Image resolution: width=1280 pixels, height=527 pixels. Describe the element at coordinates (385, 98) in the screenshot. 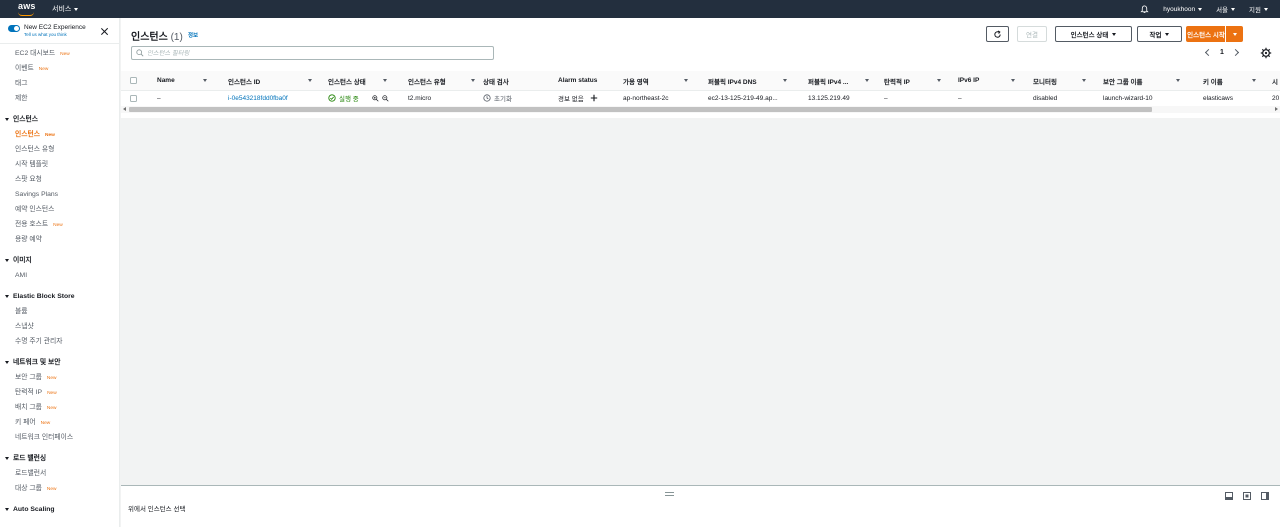

I see `zoom-out-icon` at that location.